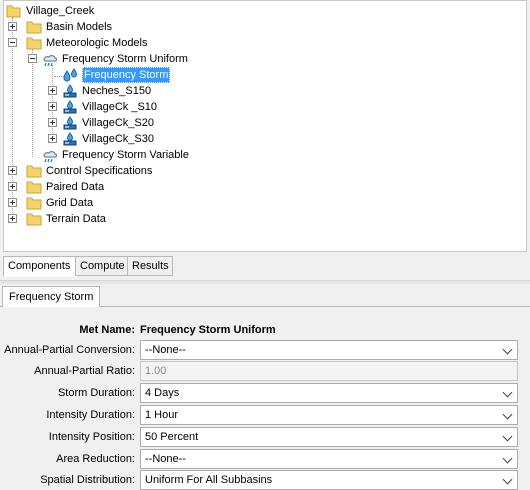 The height and width of the screenshot is (490, 530). I want to click on annual-partial-conversion-select: --None--, so click(329, 350).